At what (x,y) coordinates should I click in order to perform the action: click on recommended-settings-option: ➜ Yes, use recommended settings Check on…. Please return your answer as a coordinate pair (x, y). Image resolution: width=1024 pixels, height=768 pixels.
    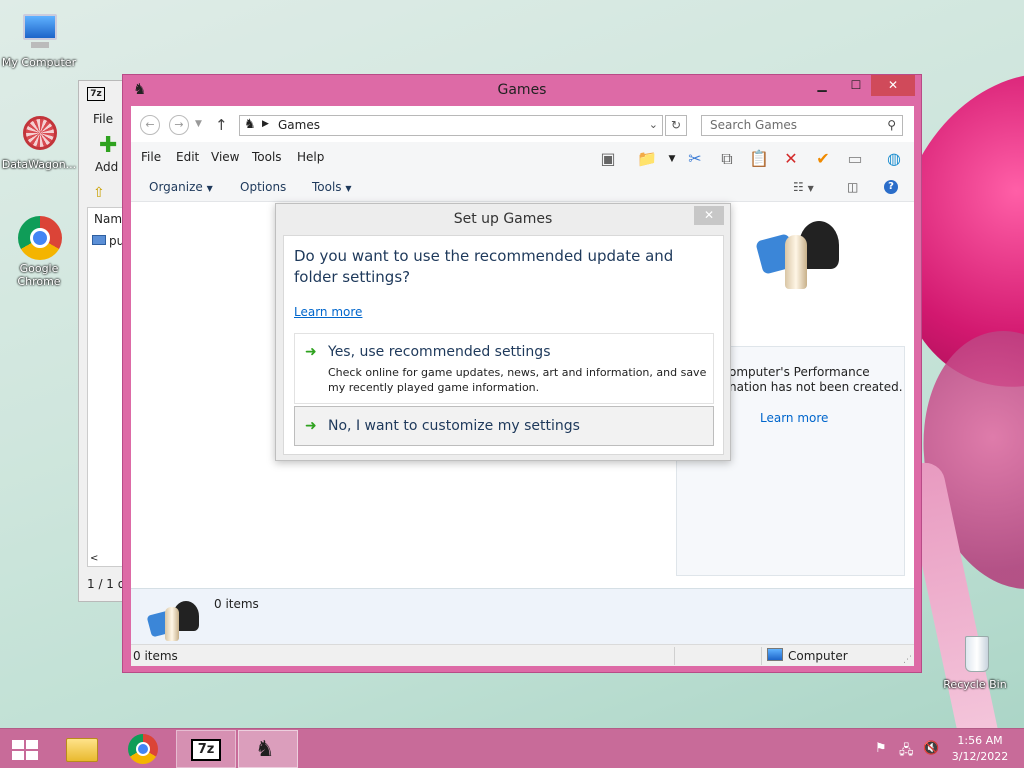
    Looking at the image, I should click on (504, 368).